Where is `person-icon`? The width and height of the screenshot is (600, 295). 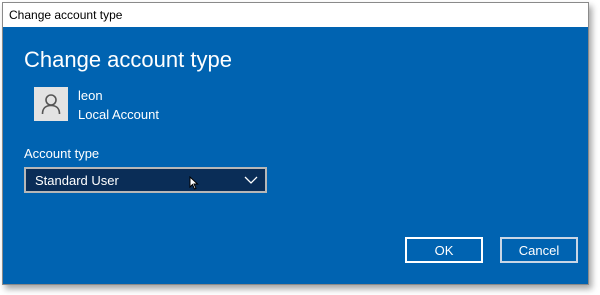
person-icon is located at coordinates (51, 104).